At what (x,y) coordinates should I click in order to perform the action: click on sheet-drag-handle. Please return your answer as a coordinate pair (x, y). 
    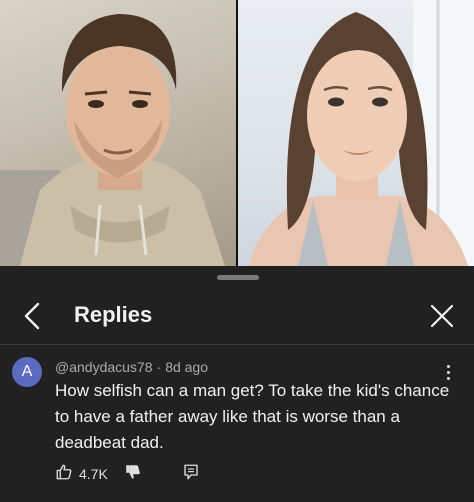
    Looking at the image, I should click on (238, 277).